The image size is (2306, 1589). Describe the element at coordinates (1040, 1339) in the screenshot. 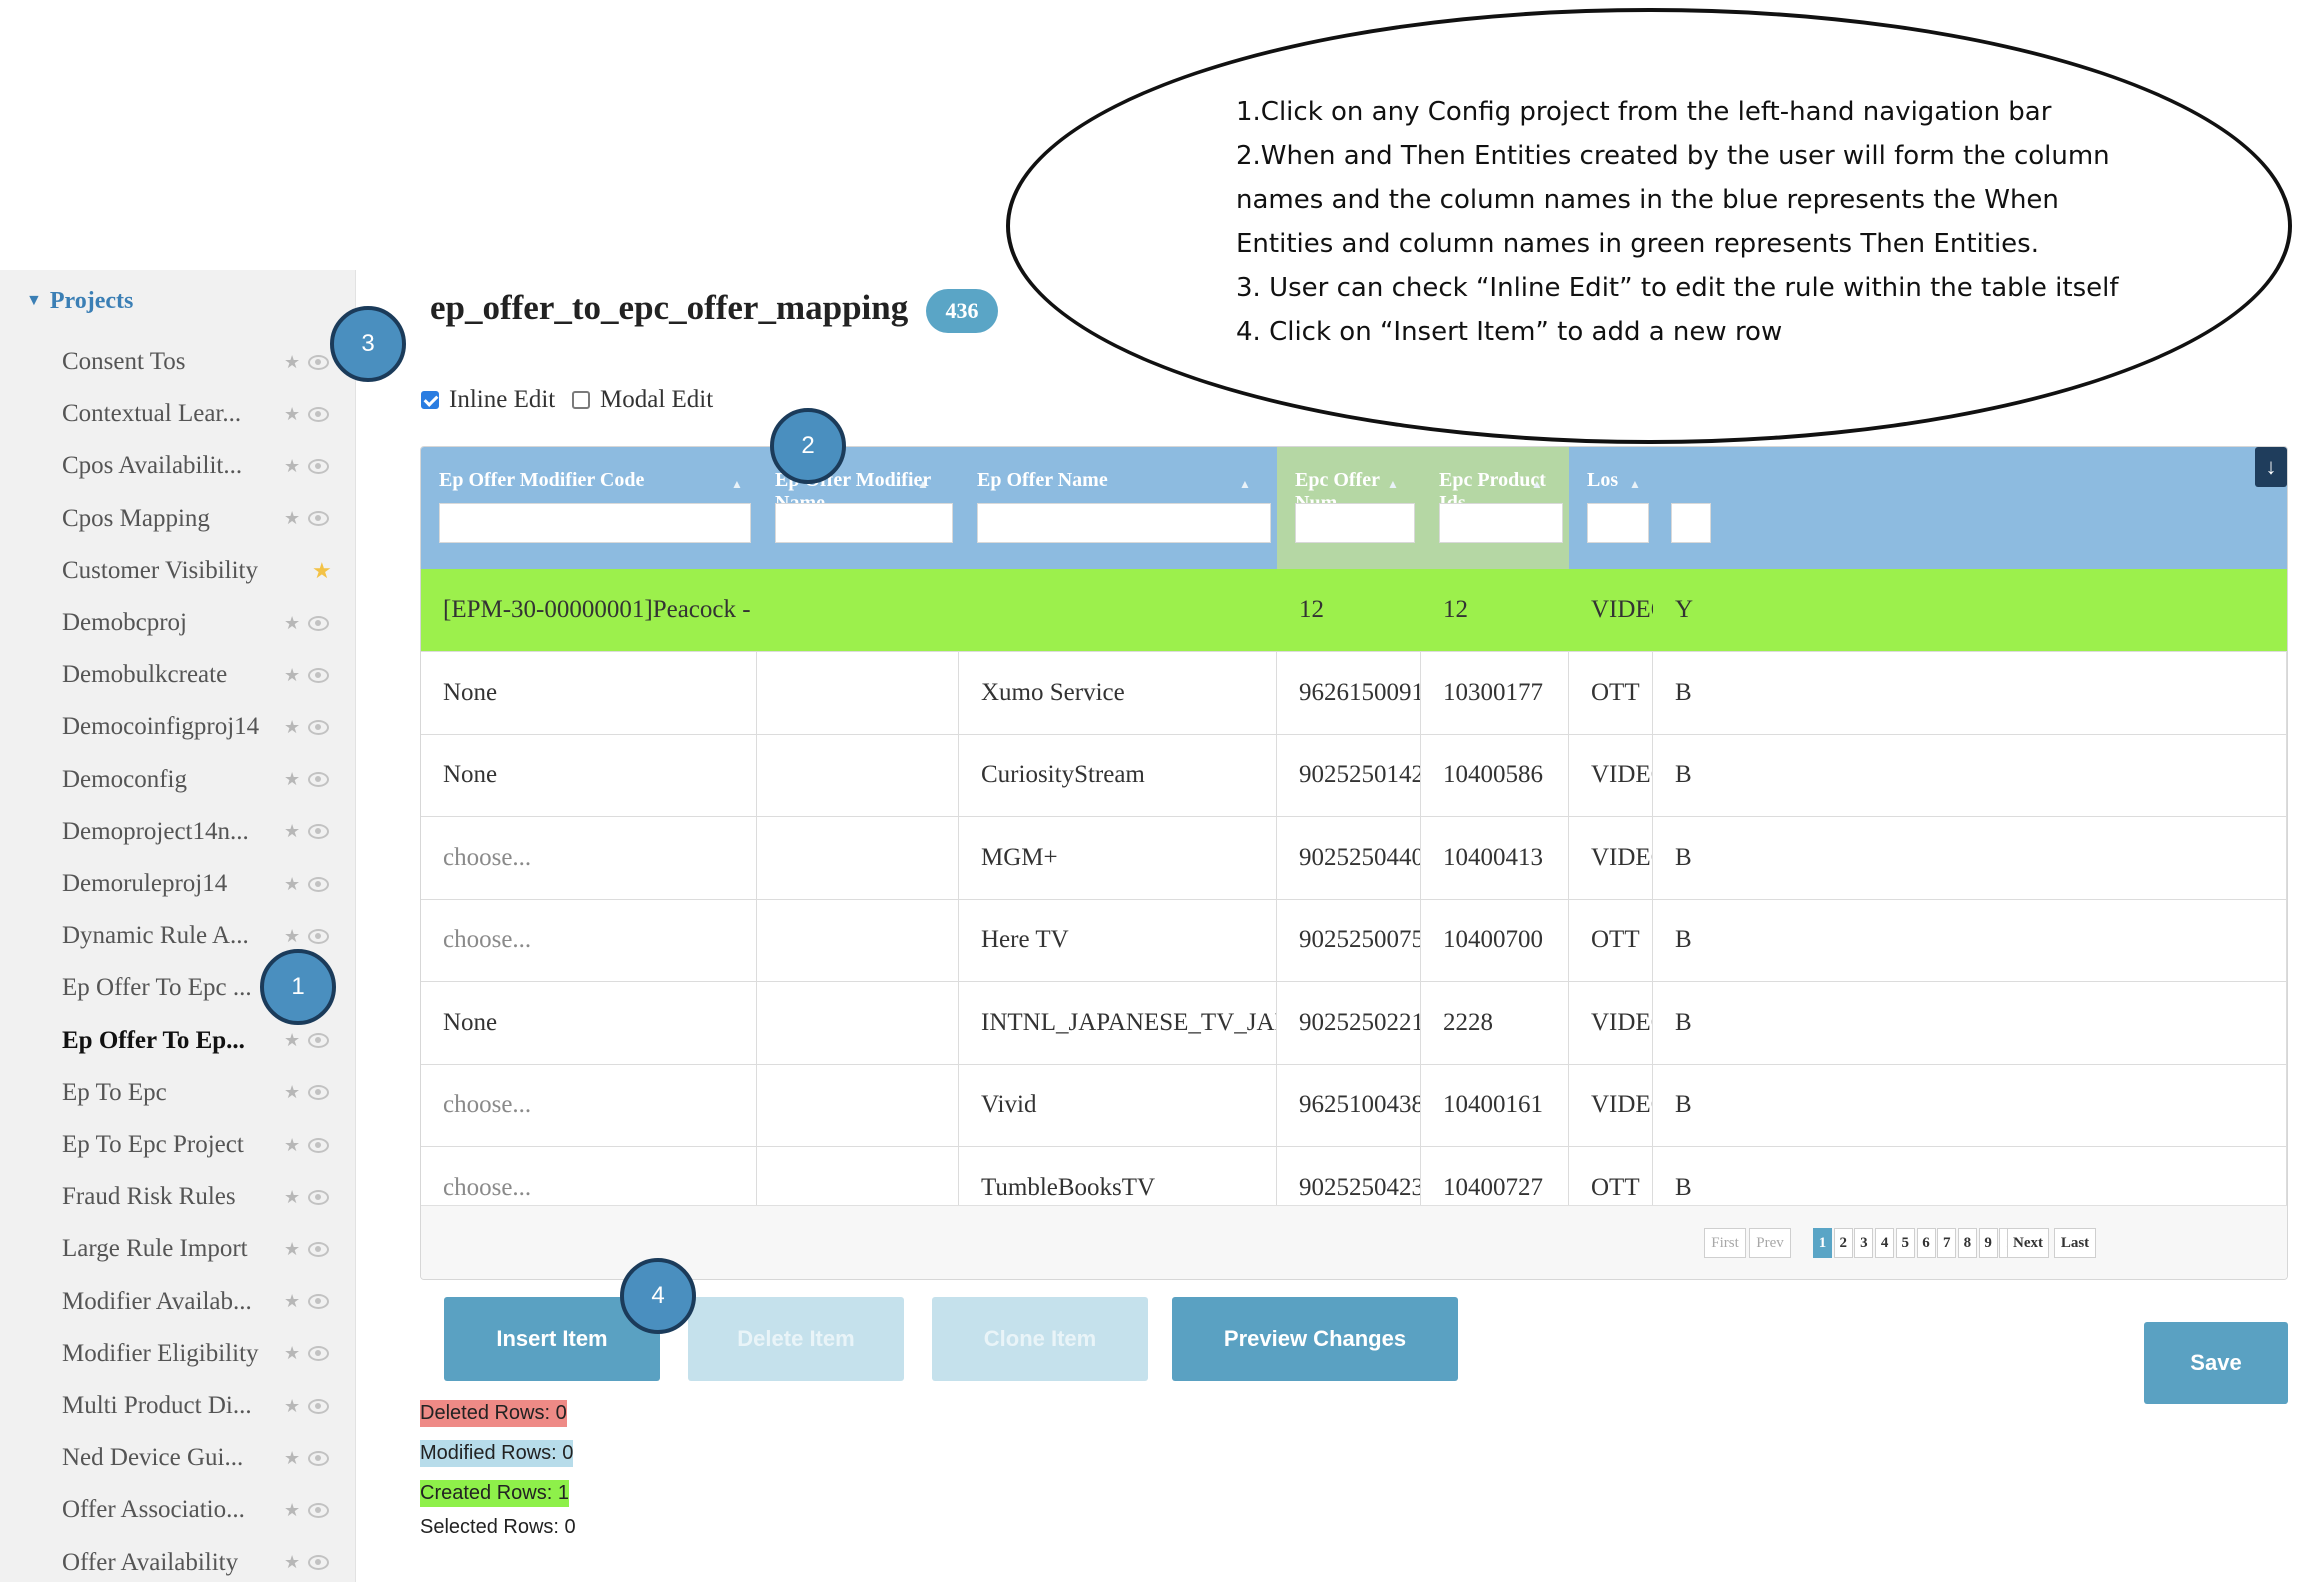

I see `clone-item-button: Clone Item` at that location.